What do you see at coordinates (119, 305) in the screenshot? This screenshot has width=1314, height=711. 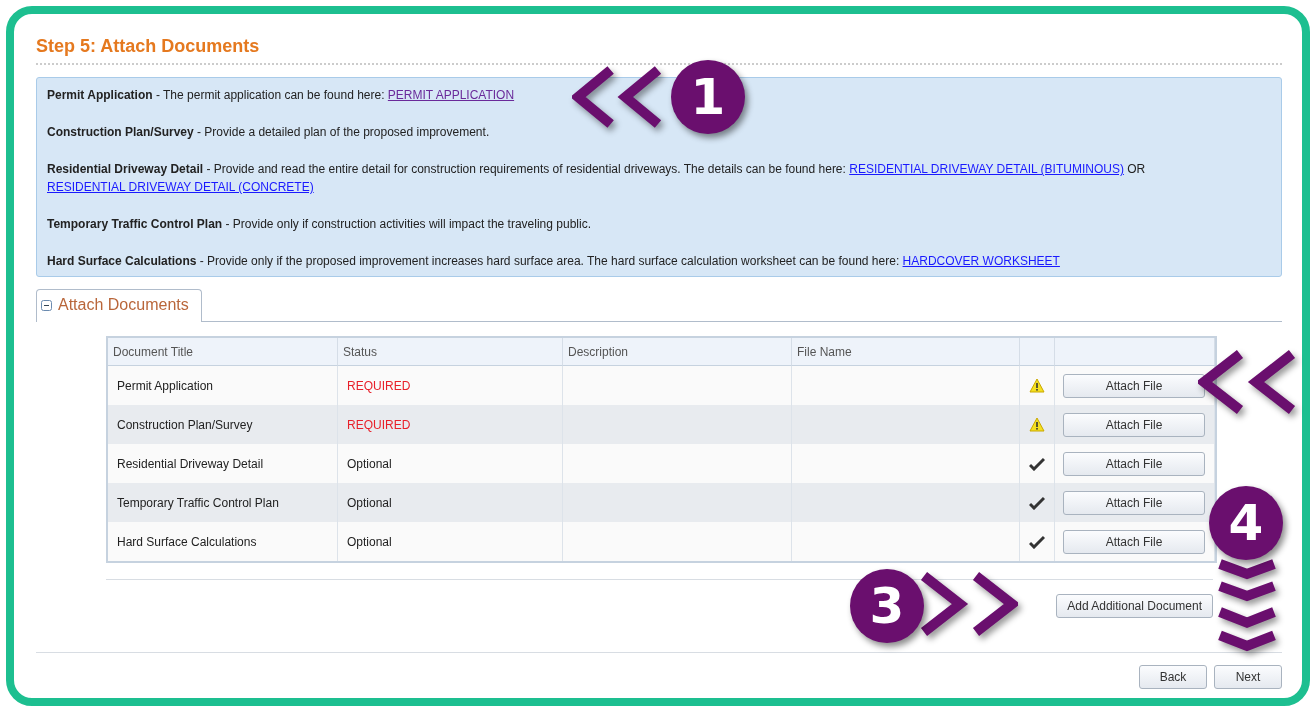 I see `section-tab: Attach Documents` at bounding box center [119, 305].